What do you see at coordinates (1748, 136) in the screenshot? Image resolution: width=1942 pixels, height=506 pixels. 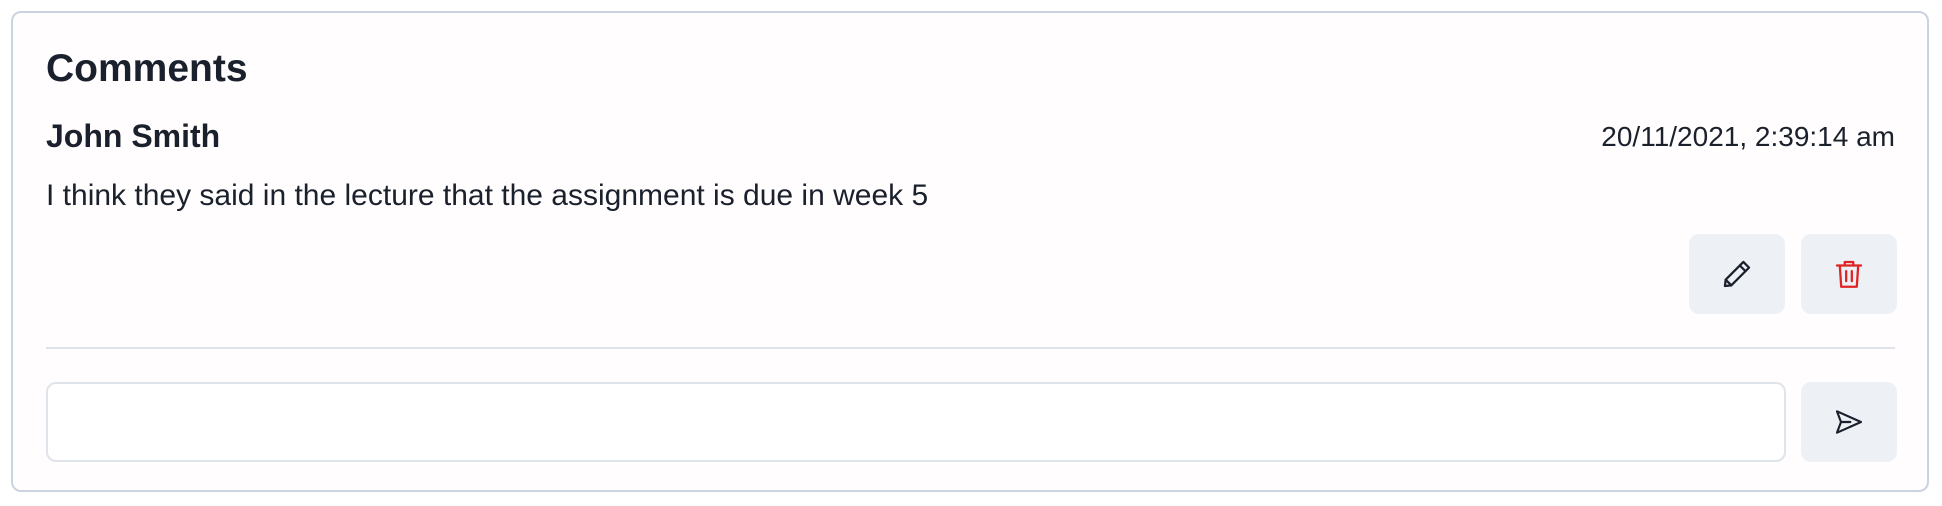 I see `comment-timestamp: 20/11/2021, 2:39:14 am` at bounding box center [1748, 136].